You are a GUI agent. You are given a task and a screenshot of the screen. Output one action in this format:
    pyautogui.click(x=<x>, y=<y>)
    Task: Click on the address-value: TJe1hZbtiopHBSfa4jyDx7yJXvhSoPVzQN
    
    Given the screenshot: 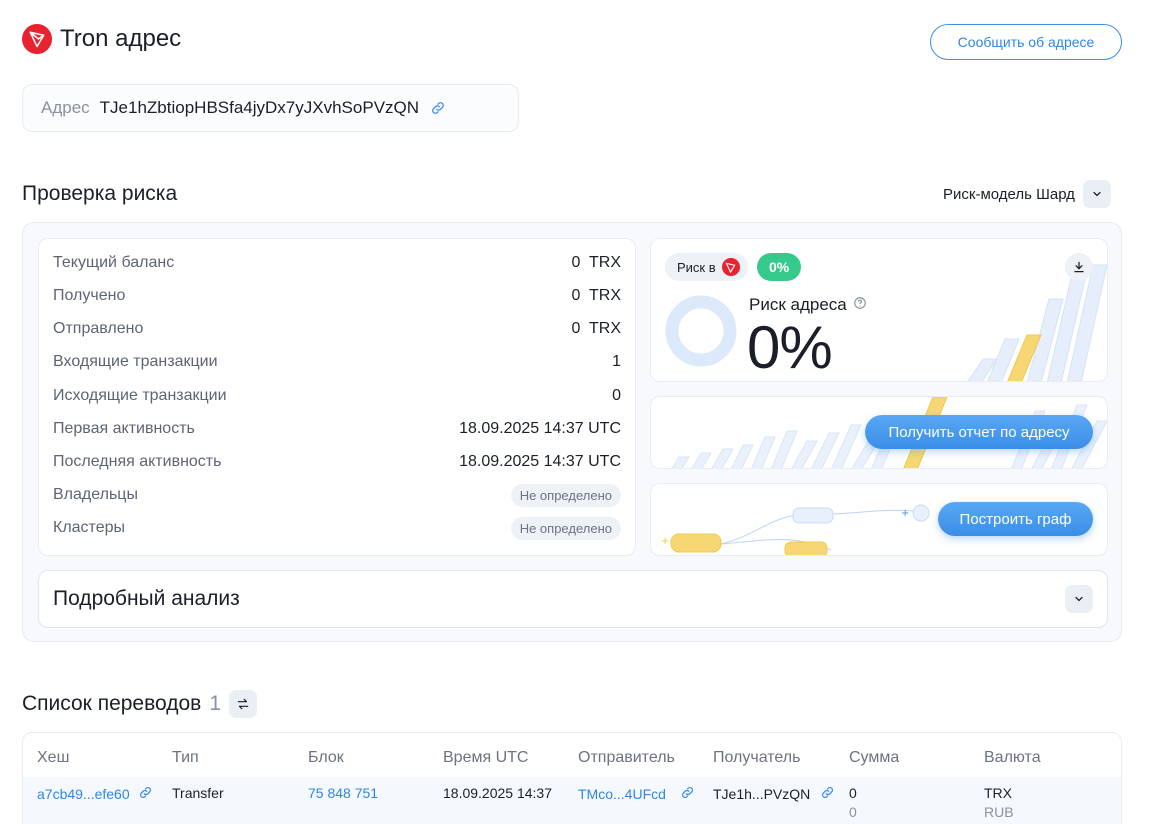 What is the action you would take?
    pyautogui.click(x=259, y=107)
    